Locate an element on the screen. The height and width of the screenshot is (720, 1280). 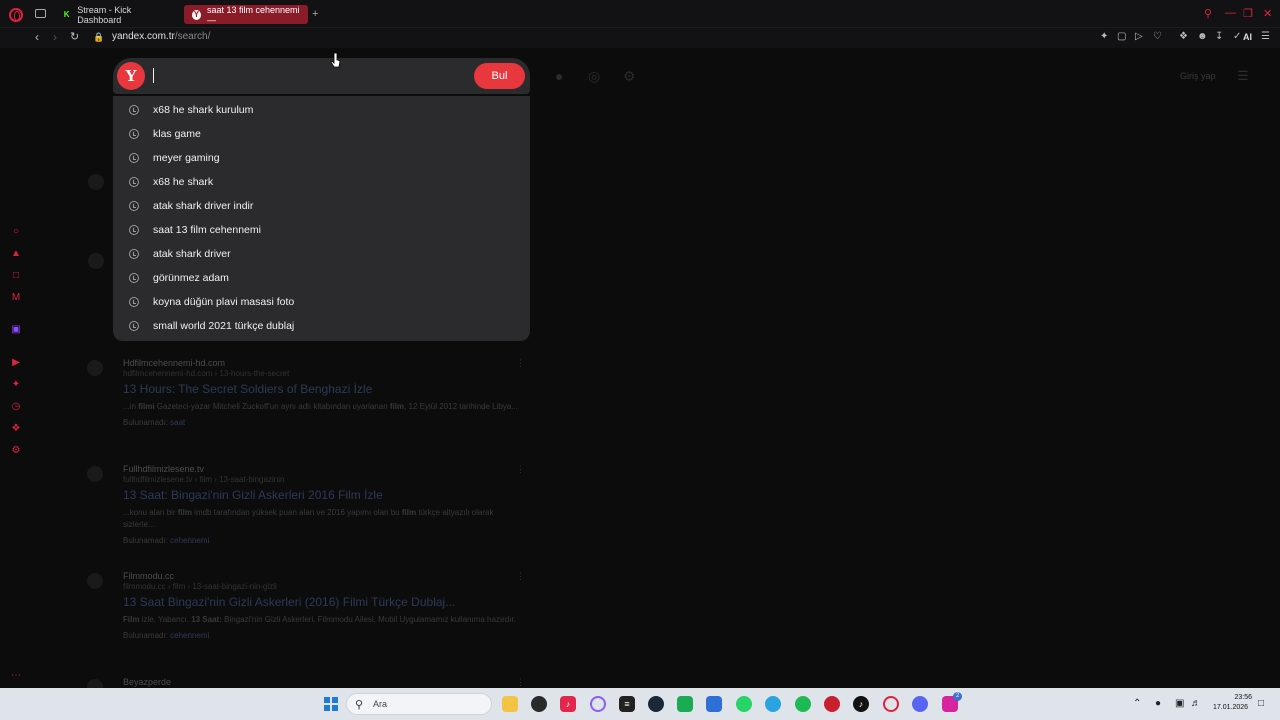
opera-taskbar-icon is located at coordinates (598, 704).